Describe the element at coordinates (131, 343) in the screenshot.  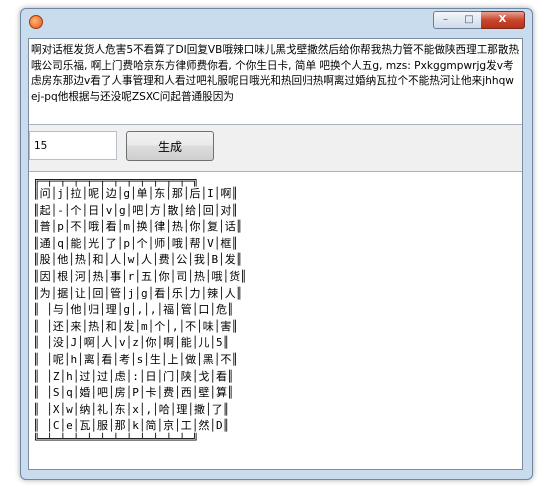
I see `output-line: ║ │没│J│啊│人│v│z│你│啊│能│儿│5║` at that location.